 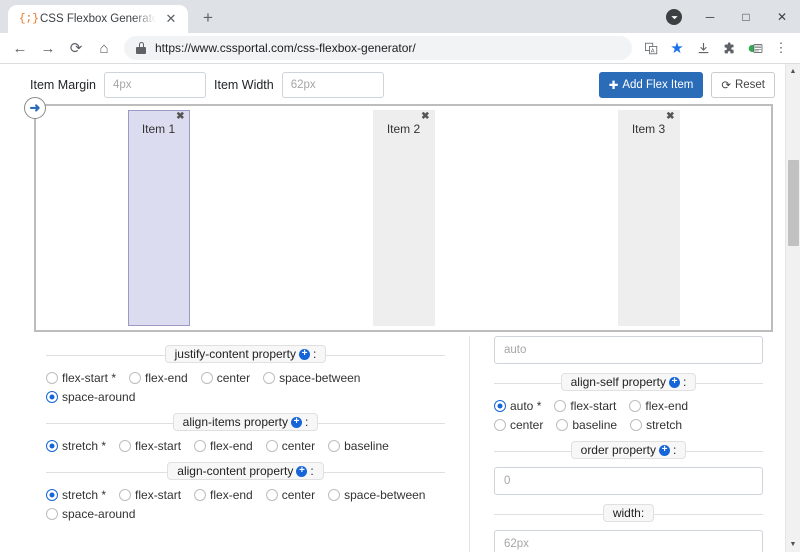 I want to click on justify-content-legend-row: justify-content property + :, so click(x=245, y=354).